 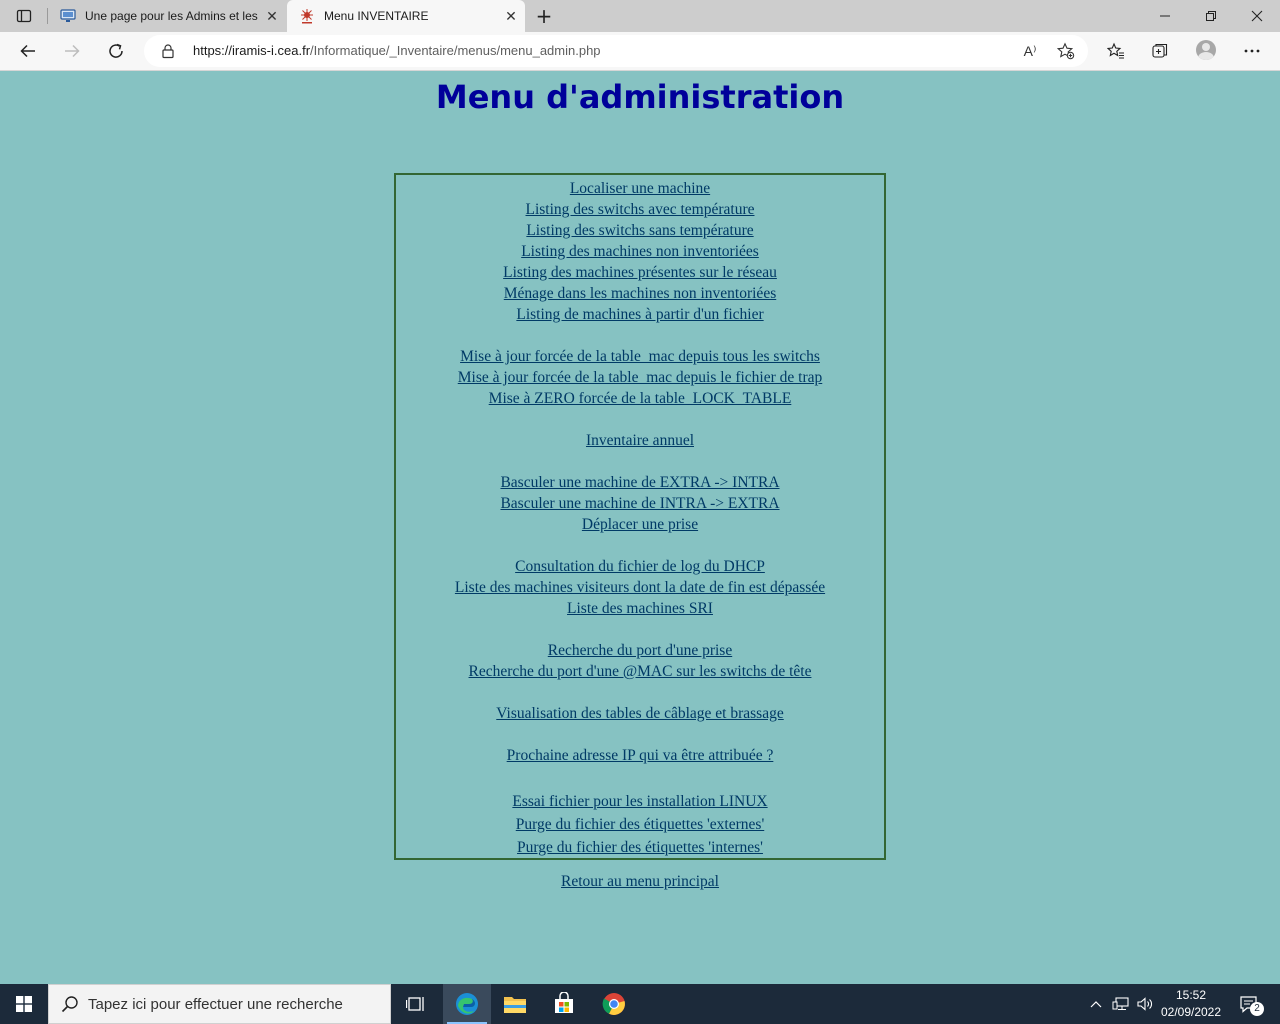 What do you see at coordinates (640, 440) in the screenshot?
I see `menu-link-inventaire-annuel: Inventaire annuel` at bounding box center [640, 440].